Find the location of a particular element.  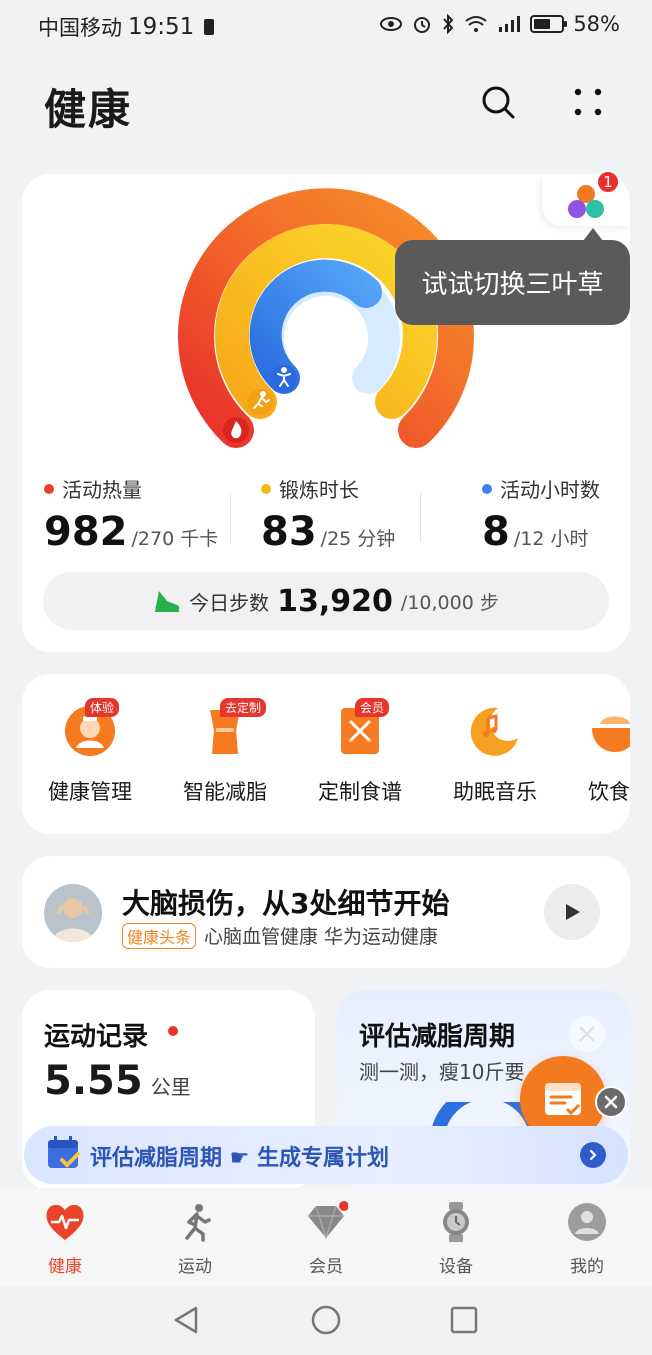

bottom-tab-bar: 健康 运动 会员 设备 我的 is located at coordinates (326, 1237).